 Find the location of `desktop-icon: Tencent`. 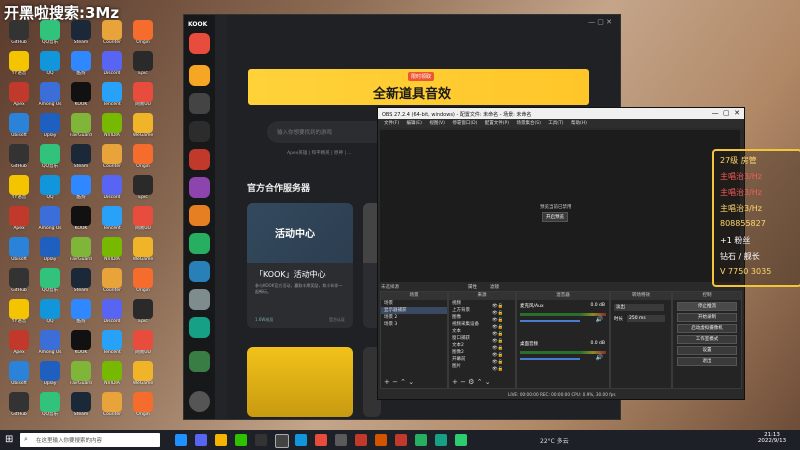

desktop-icon: Tencent is located at coordinates (112, 95).